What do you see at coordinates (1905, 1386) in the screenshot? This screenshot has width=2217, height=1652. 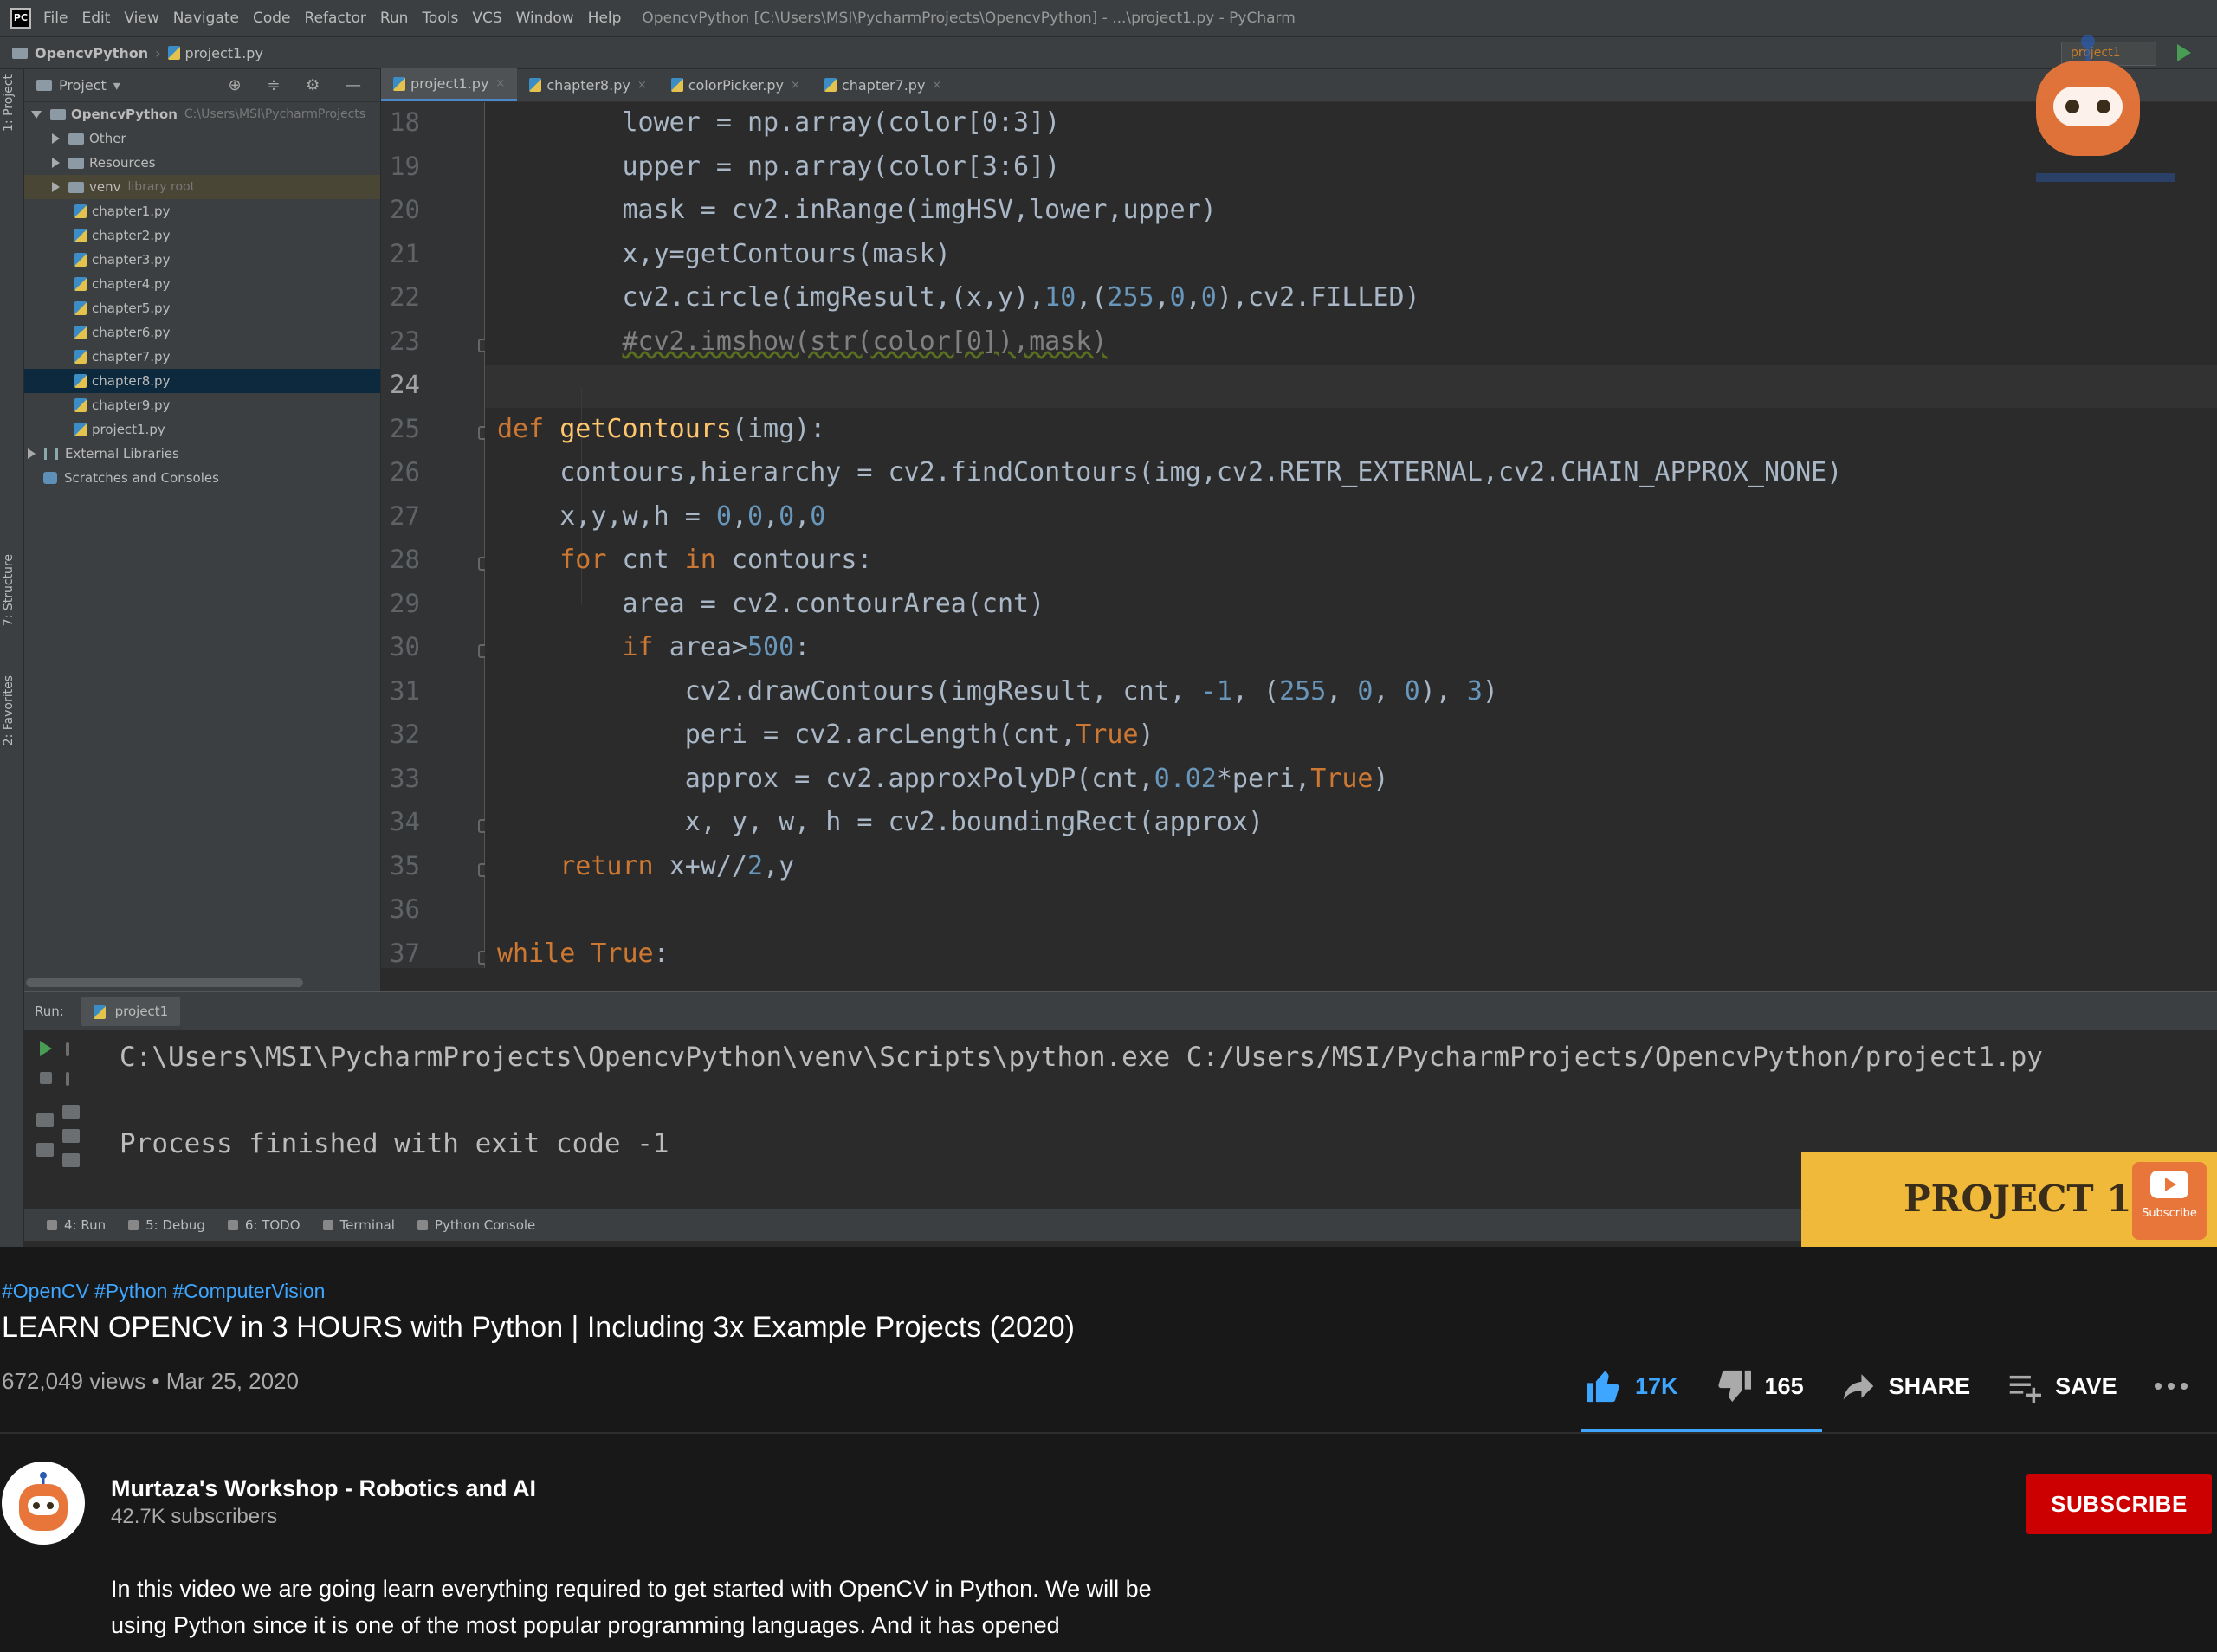 I see `share-button: SHARE` at bounding box center [1905, 1386].